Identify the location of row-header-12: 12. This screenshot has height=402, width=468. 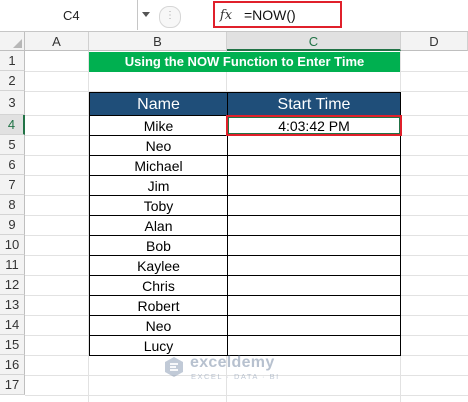
(12, 285).